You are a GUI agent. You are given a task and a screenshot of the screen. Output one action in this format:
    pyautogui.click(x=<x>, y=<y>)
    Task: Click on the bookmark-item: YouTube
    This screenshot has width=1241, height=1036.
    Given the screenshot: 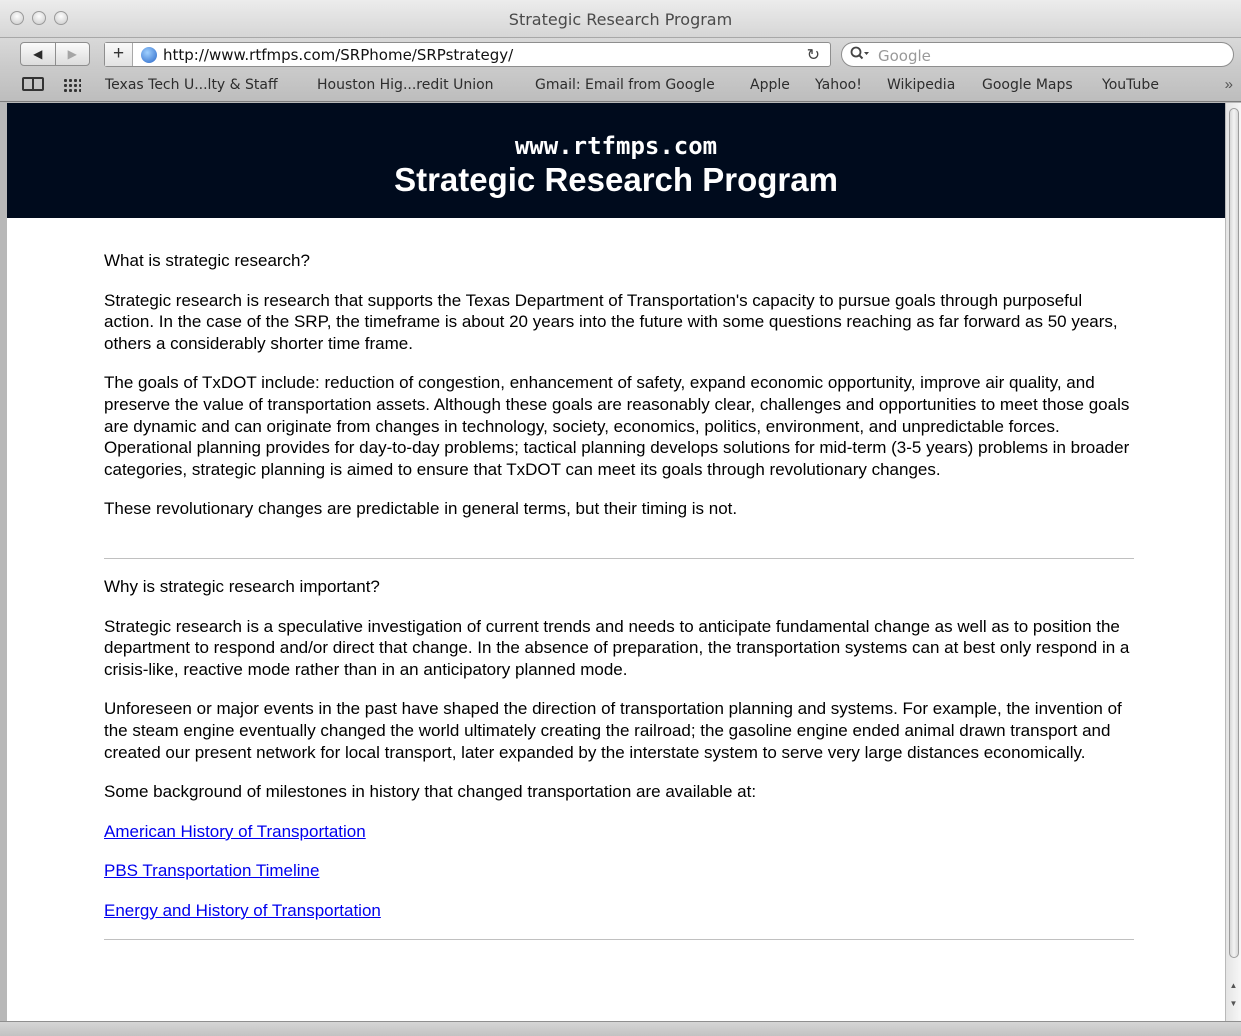 What is the action you would take?
    pyautogui.click(x=1130, y=85)
    